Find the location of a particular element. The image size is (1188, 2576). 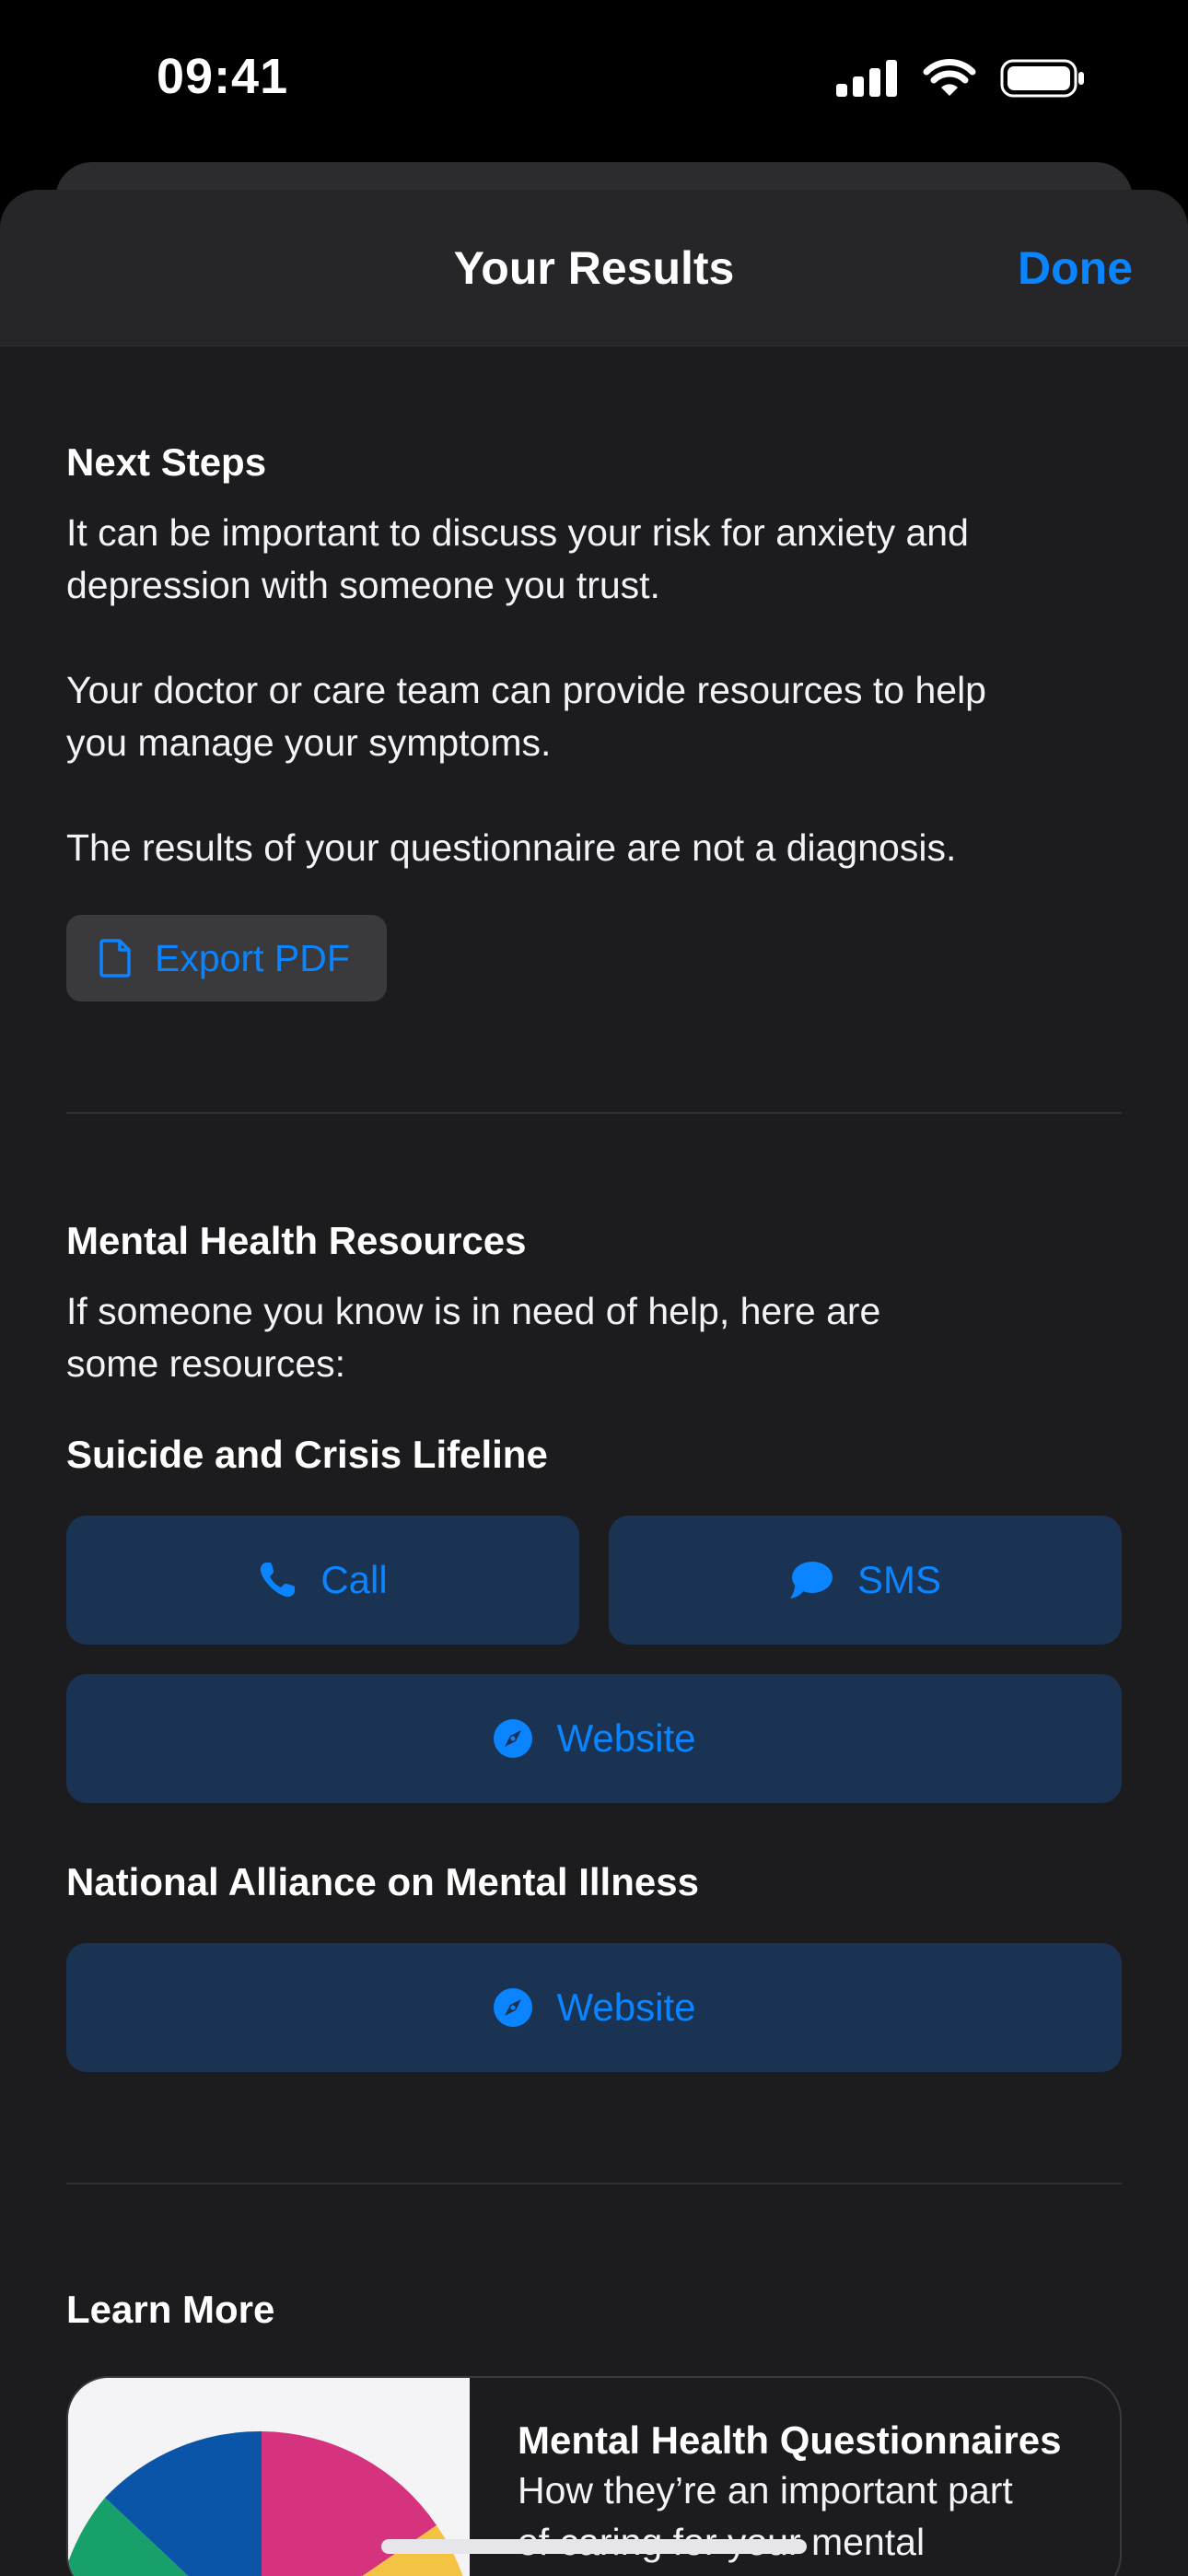

call-label: Call is located at coordinates (354, 1579).